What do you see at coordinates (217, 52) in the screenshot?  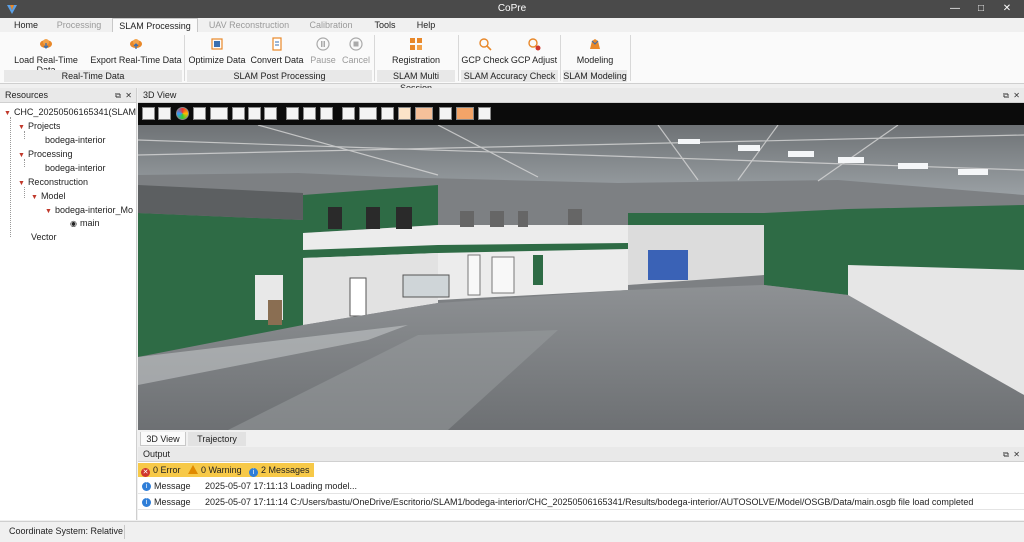 I see `optimize-data-button: Optimize Data` at bounding box center [217, 52].